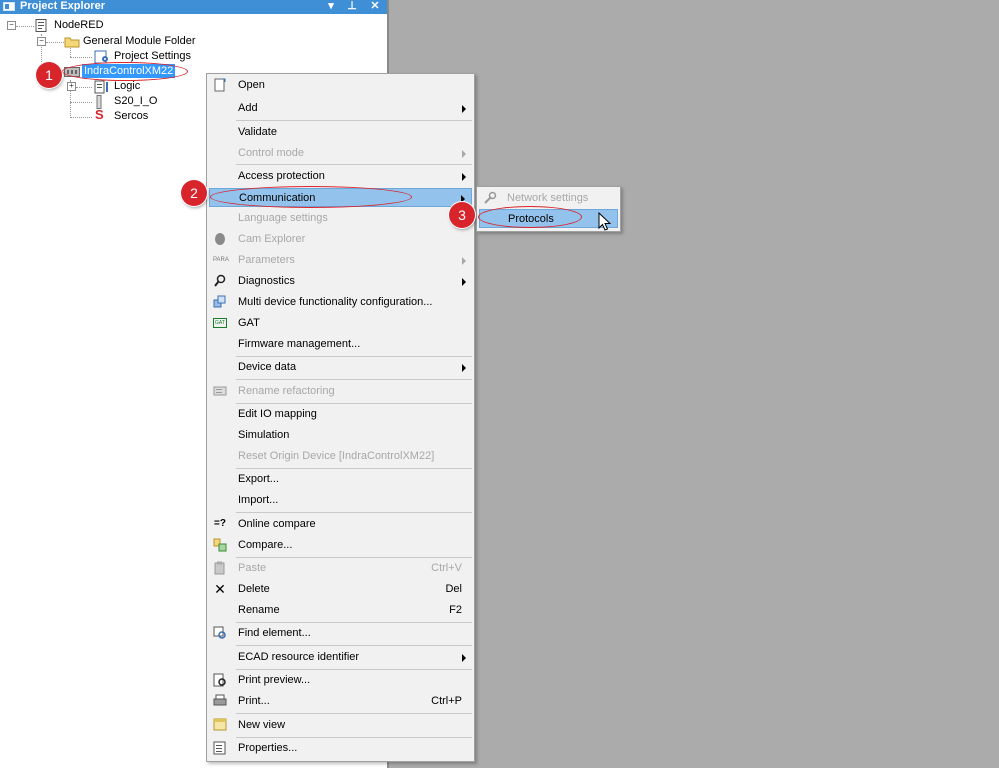 Image resolution: width=999 pixels, height=768 pixels. Describe the element at coordinates (220, 725) in the screenshot. I see `new-view-icon` at that location.